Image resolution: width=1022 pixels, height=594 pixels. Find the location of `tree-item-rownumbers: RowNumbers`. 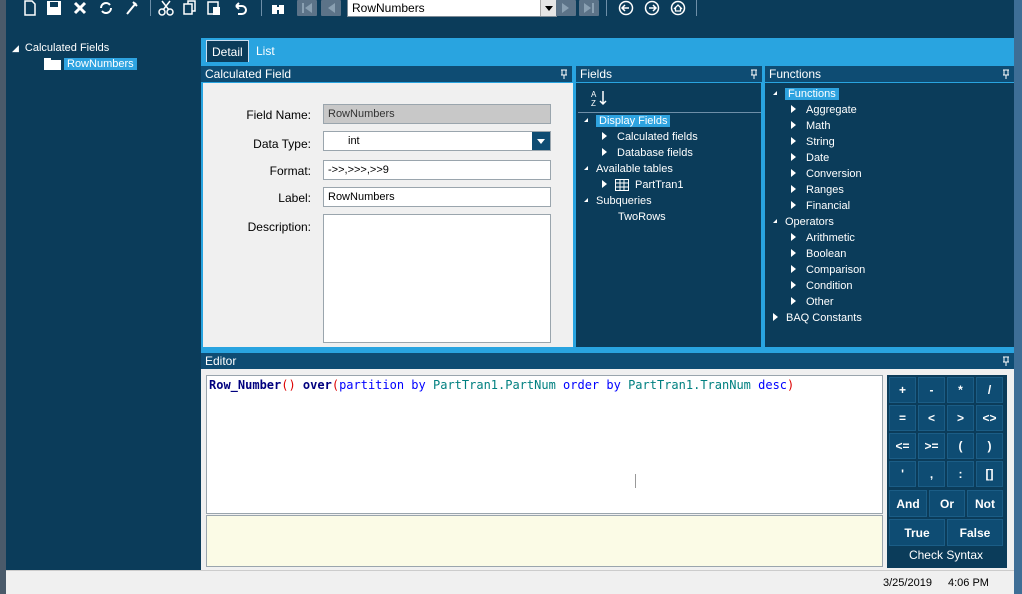

tree-item-rownumbers: RowNumbers is located at coordinates (90, 64).